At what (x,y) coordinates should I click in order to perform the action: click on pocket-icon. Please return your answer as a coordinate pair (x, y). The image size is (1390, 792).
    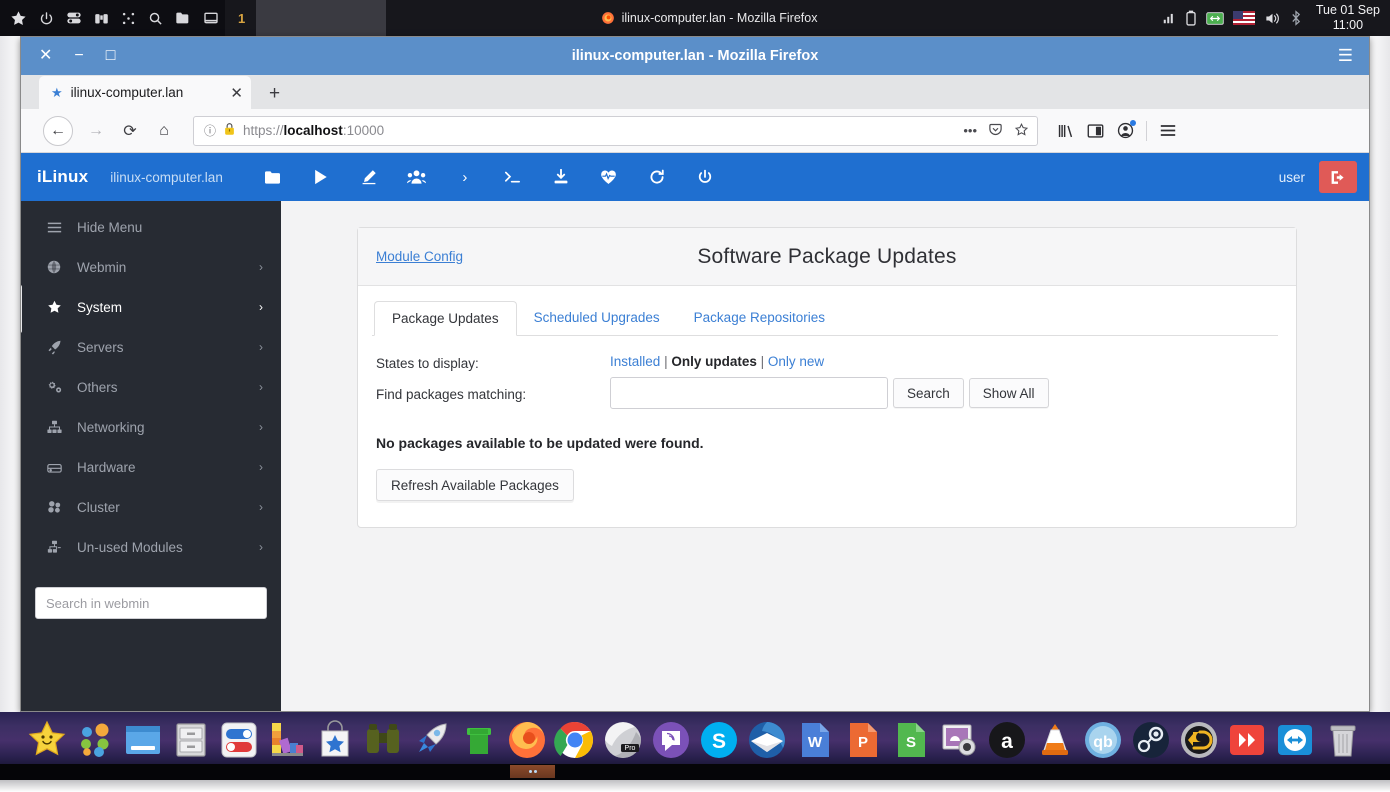
    Looking at the image, I should click on (995, 131).